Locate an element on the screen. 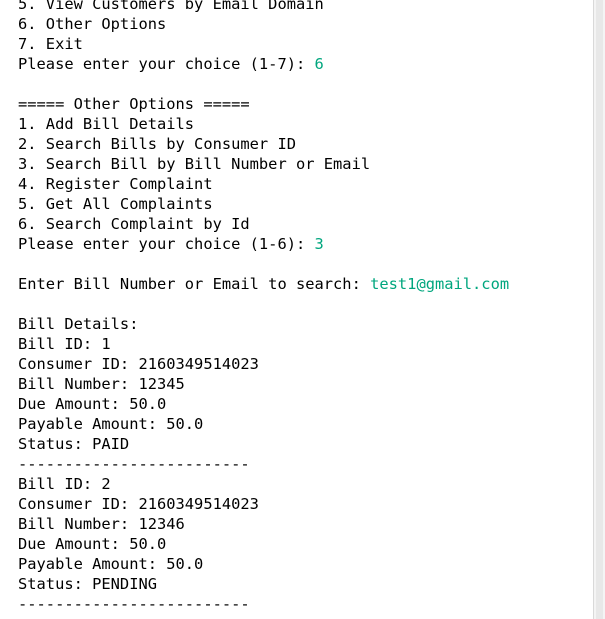  user-input-text: 6 is located at coordinates (319, 64).